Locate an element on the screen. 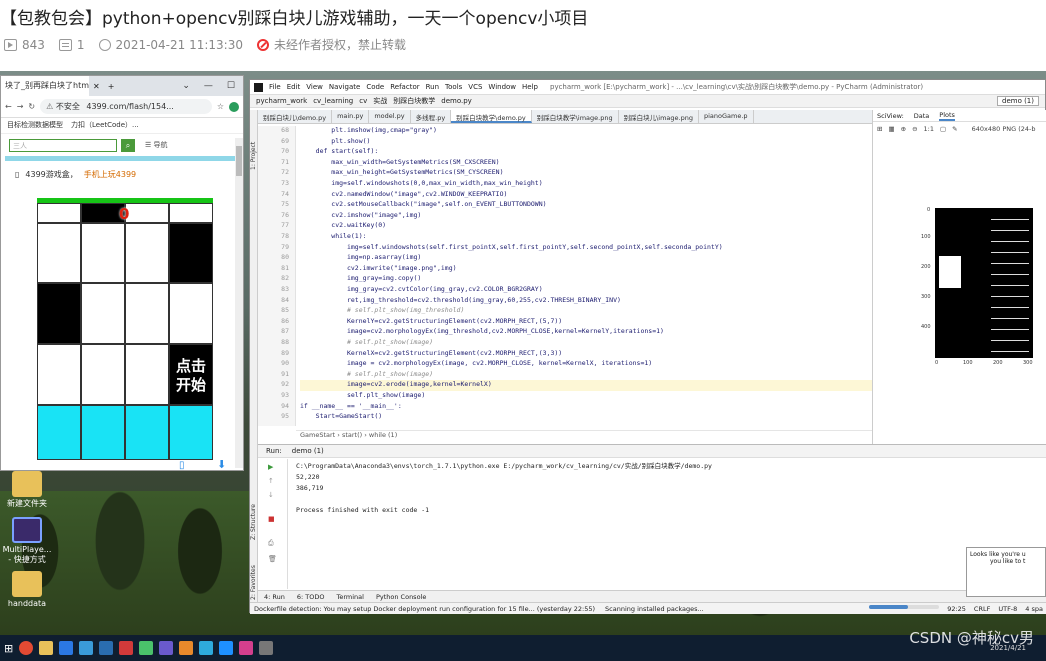 Image resolution: width=1046 pixels, height=661 pixels. desktop-icon-handdata: handdata is located at coordinates (27, 590).